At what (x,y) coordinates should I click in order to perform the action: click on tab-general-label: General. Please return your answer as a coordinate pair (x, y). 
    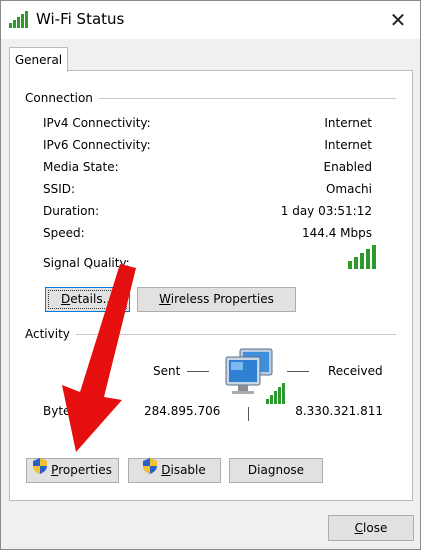
    Looking at the image, I should click on (38, 60).